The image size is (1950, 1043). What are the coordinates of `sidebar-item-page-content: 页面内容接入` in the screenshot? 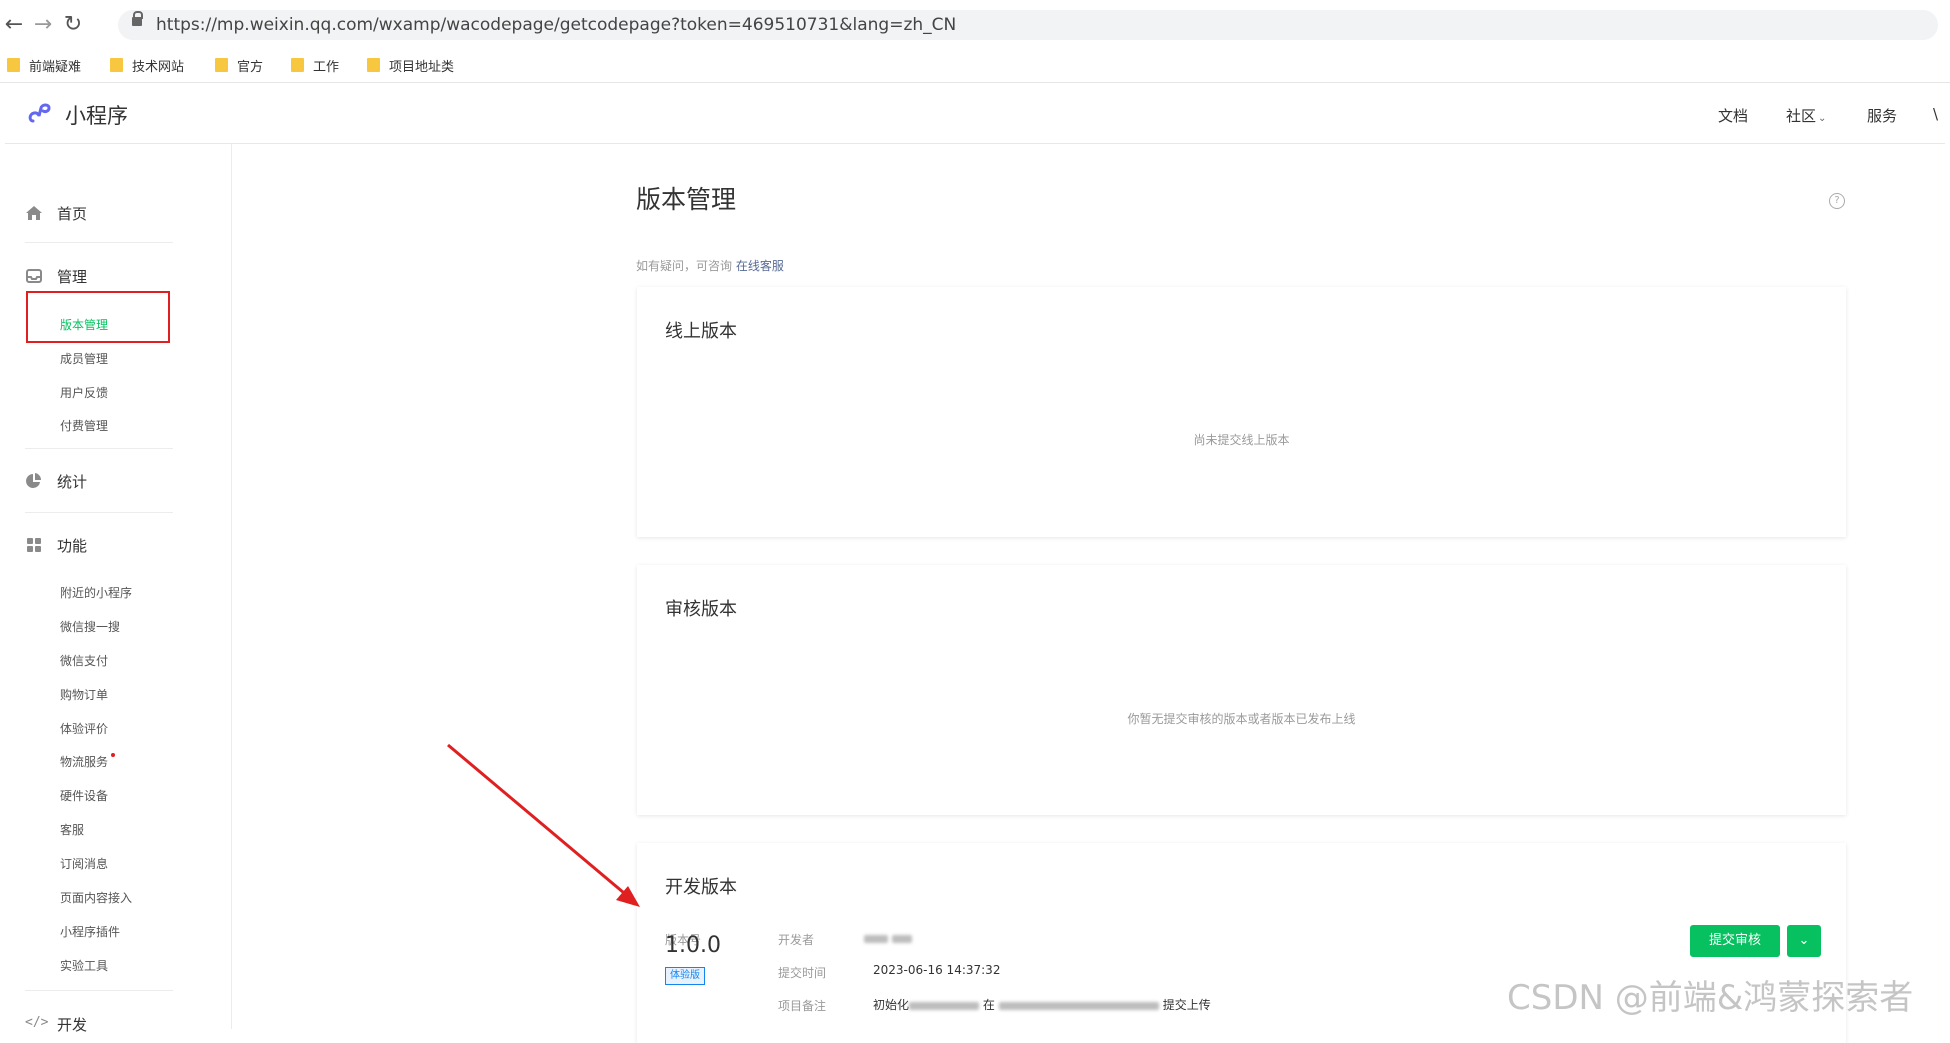 It's located at (96, 897).